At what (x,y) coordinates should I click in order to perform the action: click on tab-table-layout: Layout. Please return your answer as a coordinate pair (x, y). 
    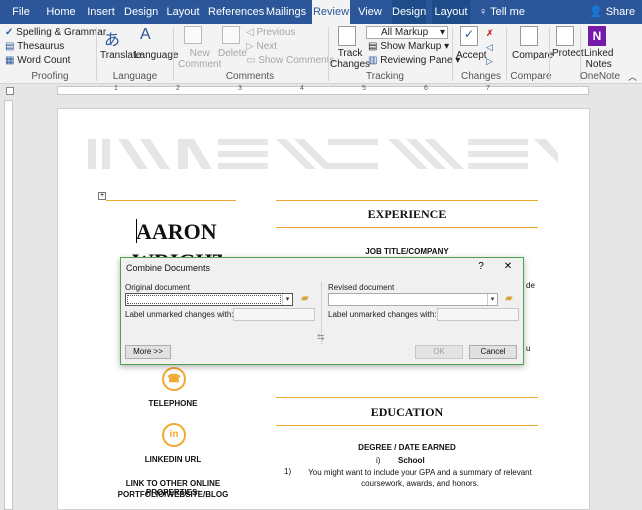
    Looking at the image, I should click on (451, 12).